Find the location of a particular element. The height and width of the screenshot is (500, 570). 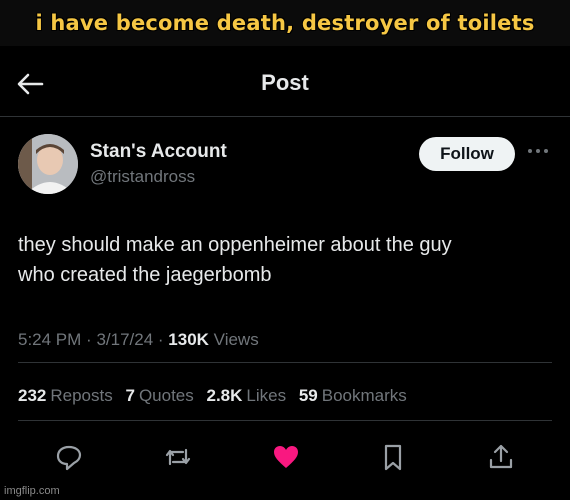

stats-divider is located at coordinates (285, 420).